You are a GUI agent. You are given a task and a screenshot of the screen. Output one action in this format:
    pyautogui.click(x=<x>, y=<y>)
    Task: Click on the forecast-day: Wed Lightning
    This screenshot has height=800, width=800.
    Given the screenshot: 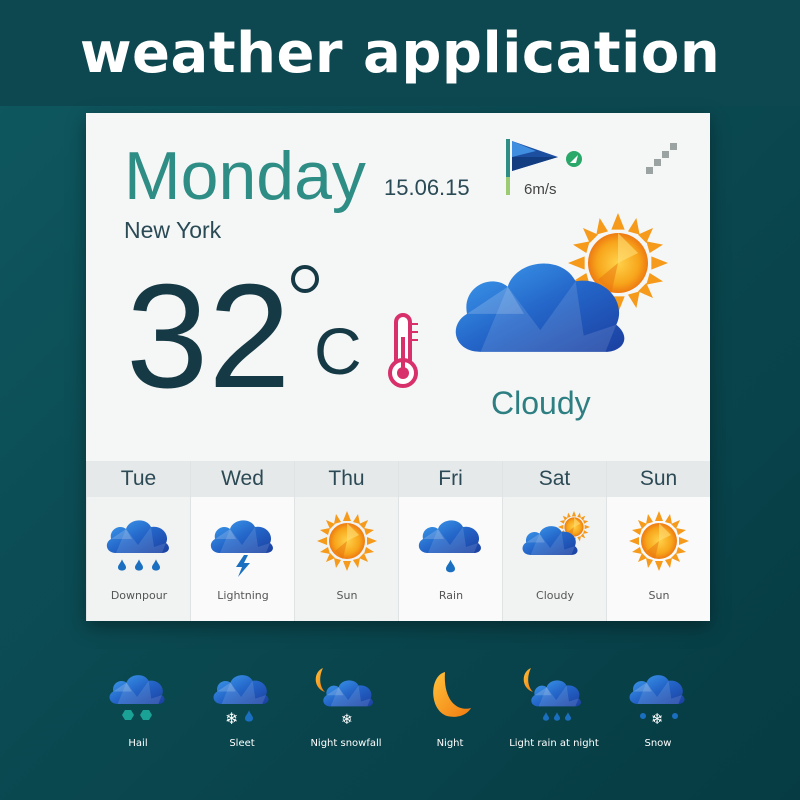 What is the action you would take?
    pyautogui.click(x=242, y=541)
    